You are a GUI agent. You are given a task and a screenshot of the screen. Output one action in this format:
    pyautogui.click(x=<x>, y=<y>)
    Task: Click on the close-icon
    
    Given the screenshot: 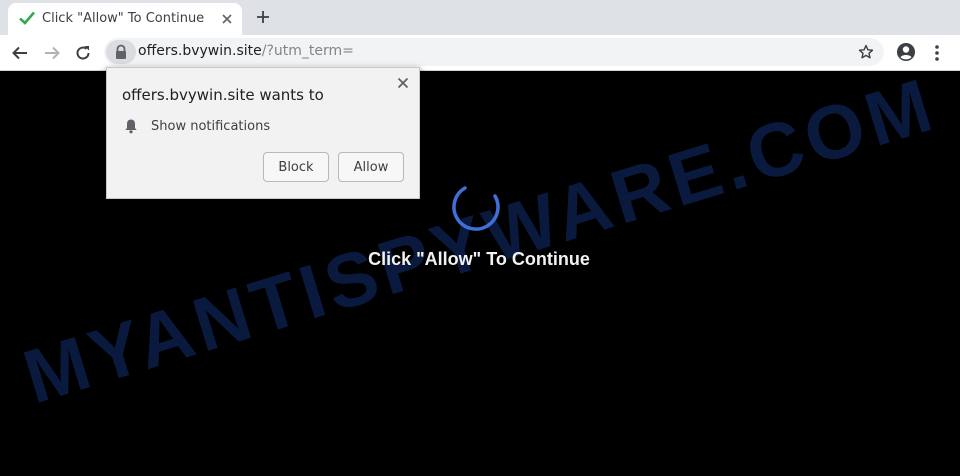 What is the action you would take?
    pyautogui.click(x=403, y=83)
    